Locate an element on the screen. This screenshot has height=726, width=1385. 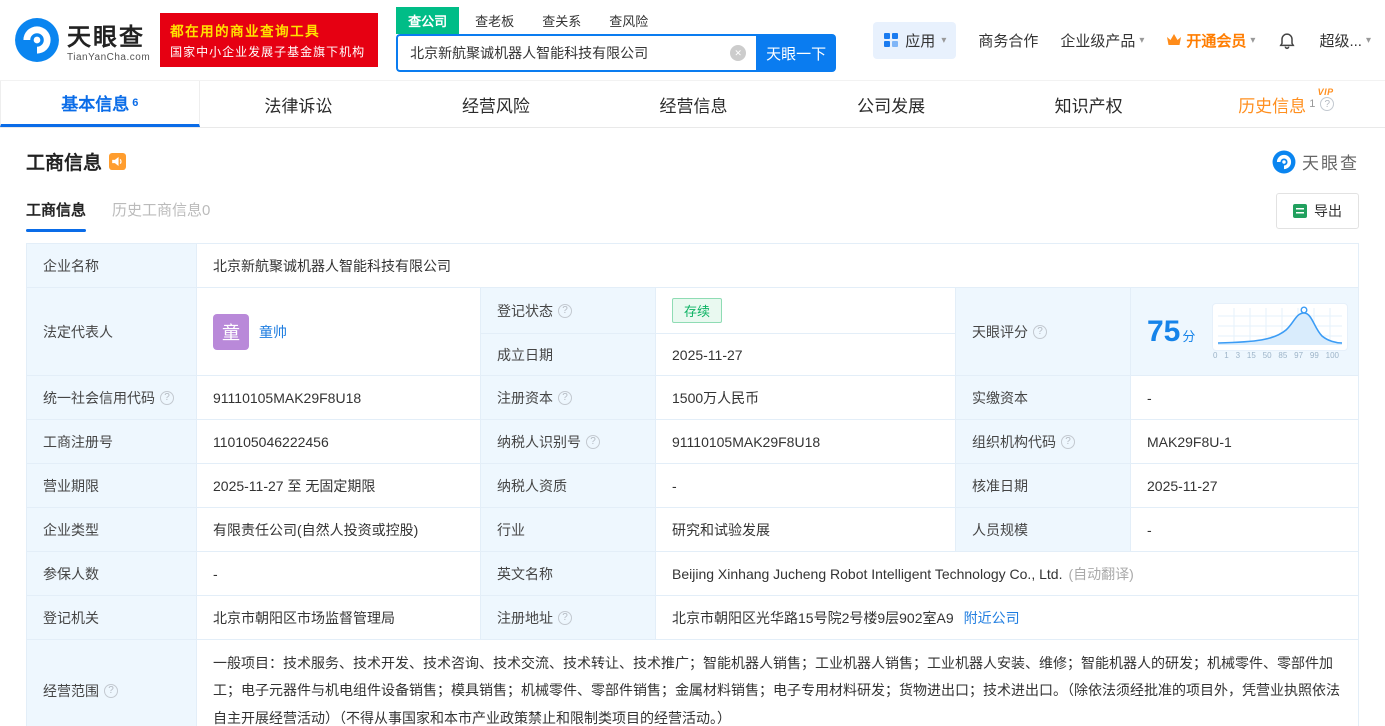
field-label: 参保人数 is located at coordinates (112, 574).